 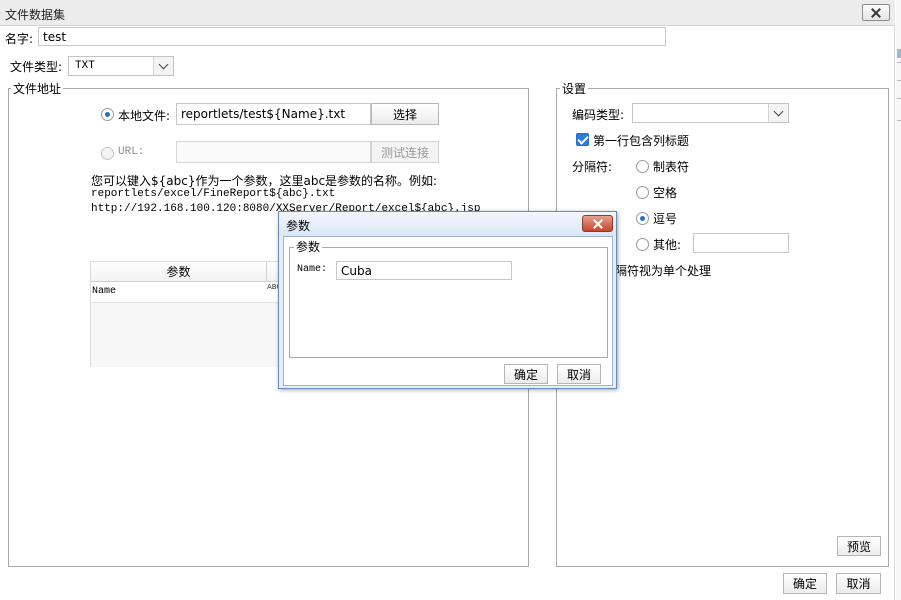 I want to click on first-row-header-checkbox, so click(x=582, y=139).